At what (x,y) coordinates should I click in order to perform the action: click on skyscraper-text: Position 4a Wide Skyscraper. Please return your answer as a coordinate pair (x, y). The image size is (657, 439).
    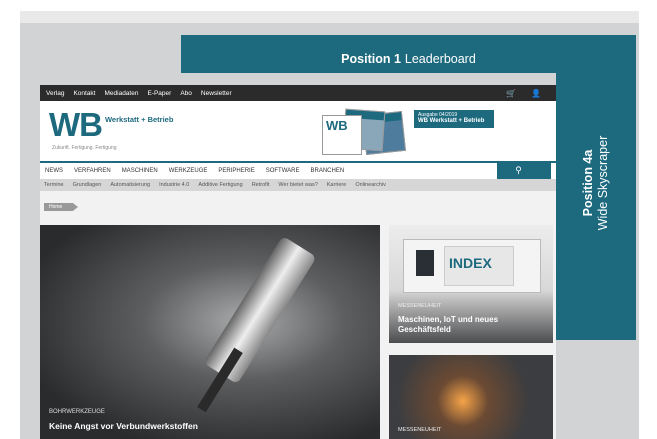
    Looking at the image, I should click on (596, 183).